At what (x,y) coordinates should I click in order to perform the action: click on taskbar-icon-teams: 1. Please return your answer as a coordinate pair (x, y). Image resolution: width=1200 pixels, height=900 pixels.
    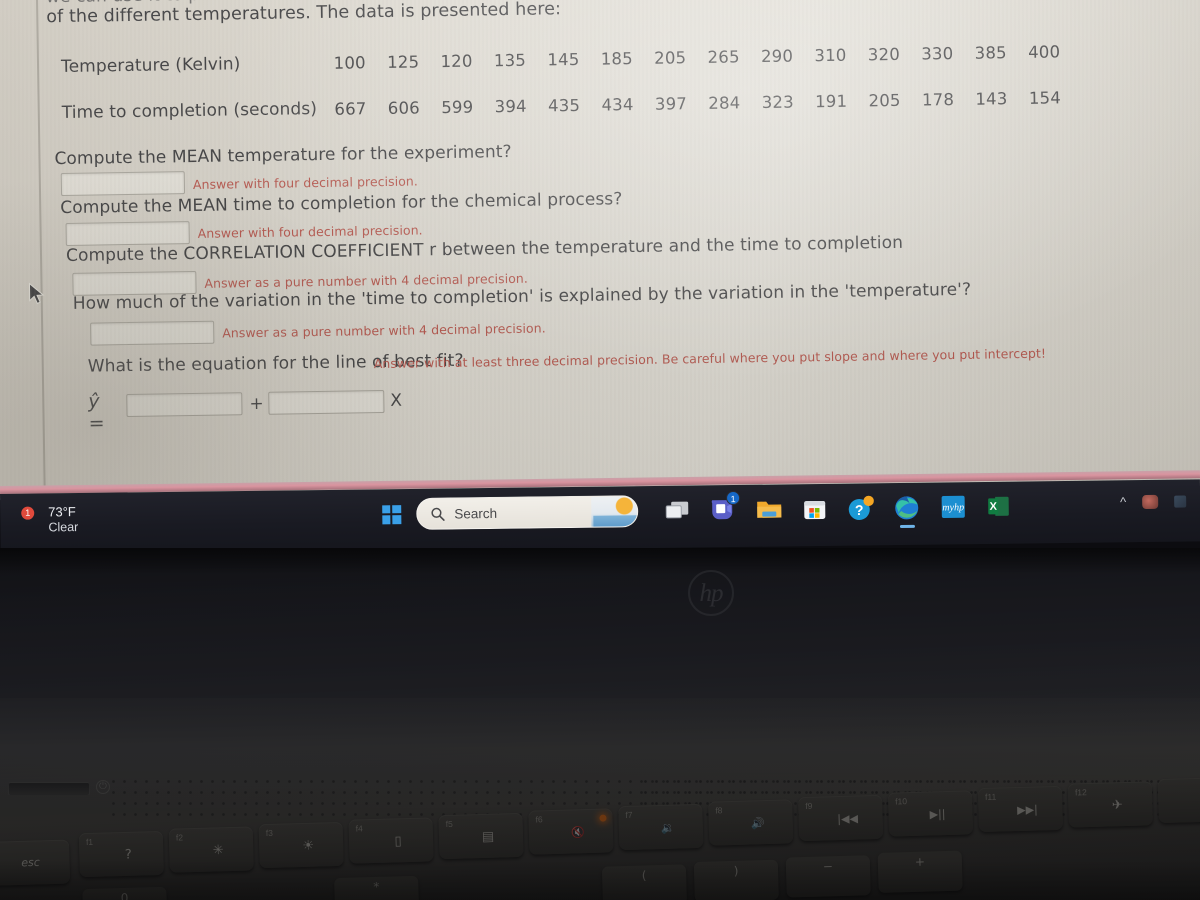
    Looking at the image, I should click on (723, 508).